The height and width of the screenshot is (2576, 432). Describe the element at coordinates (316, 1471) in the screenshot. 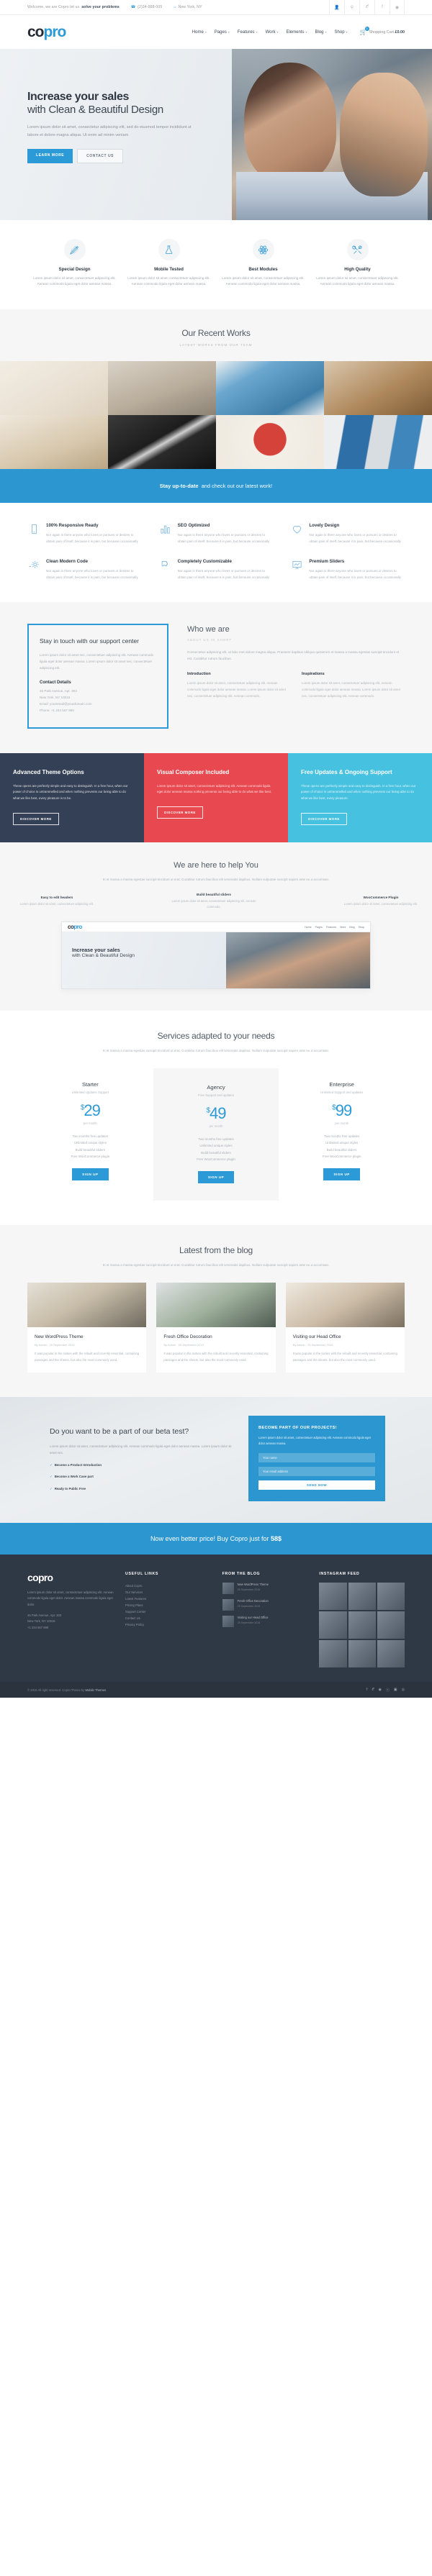

I see `email-input: Your email address` at that location.